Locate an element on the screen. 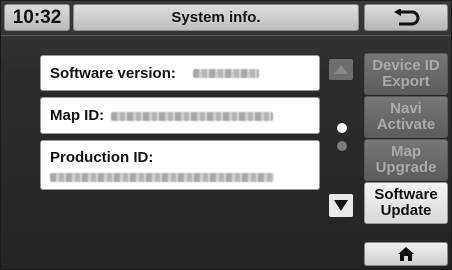  navi-activate-label: Navi Activate is located at coordinates (406, 116).